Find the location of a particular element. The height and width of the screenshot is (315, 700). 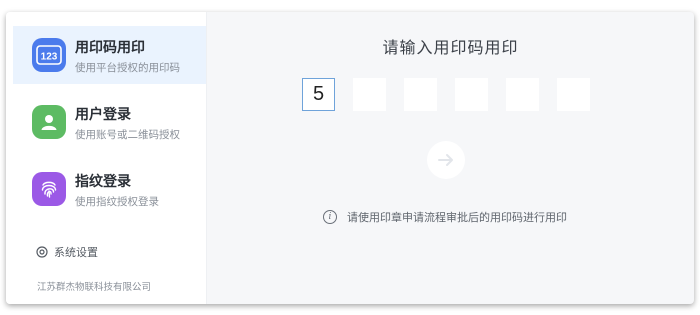

system-settings-link: 系统设置 is located at coordinates (67, 252).